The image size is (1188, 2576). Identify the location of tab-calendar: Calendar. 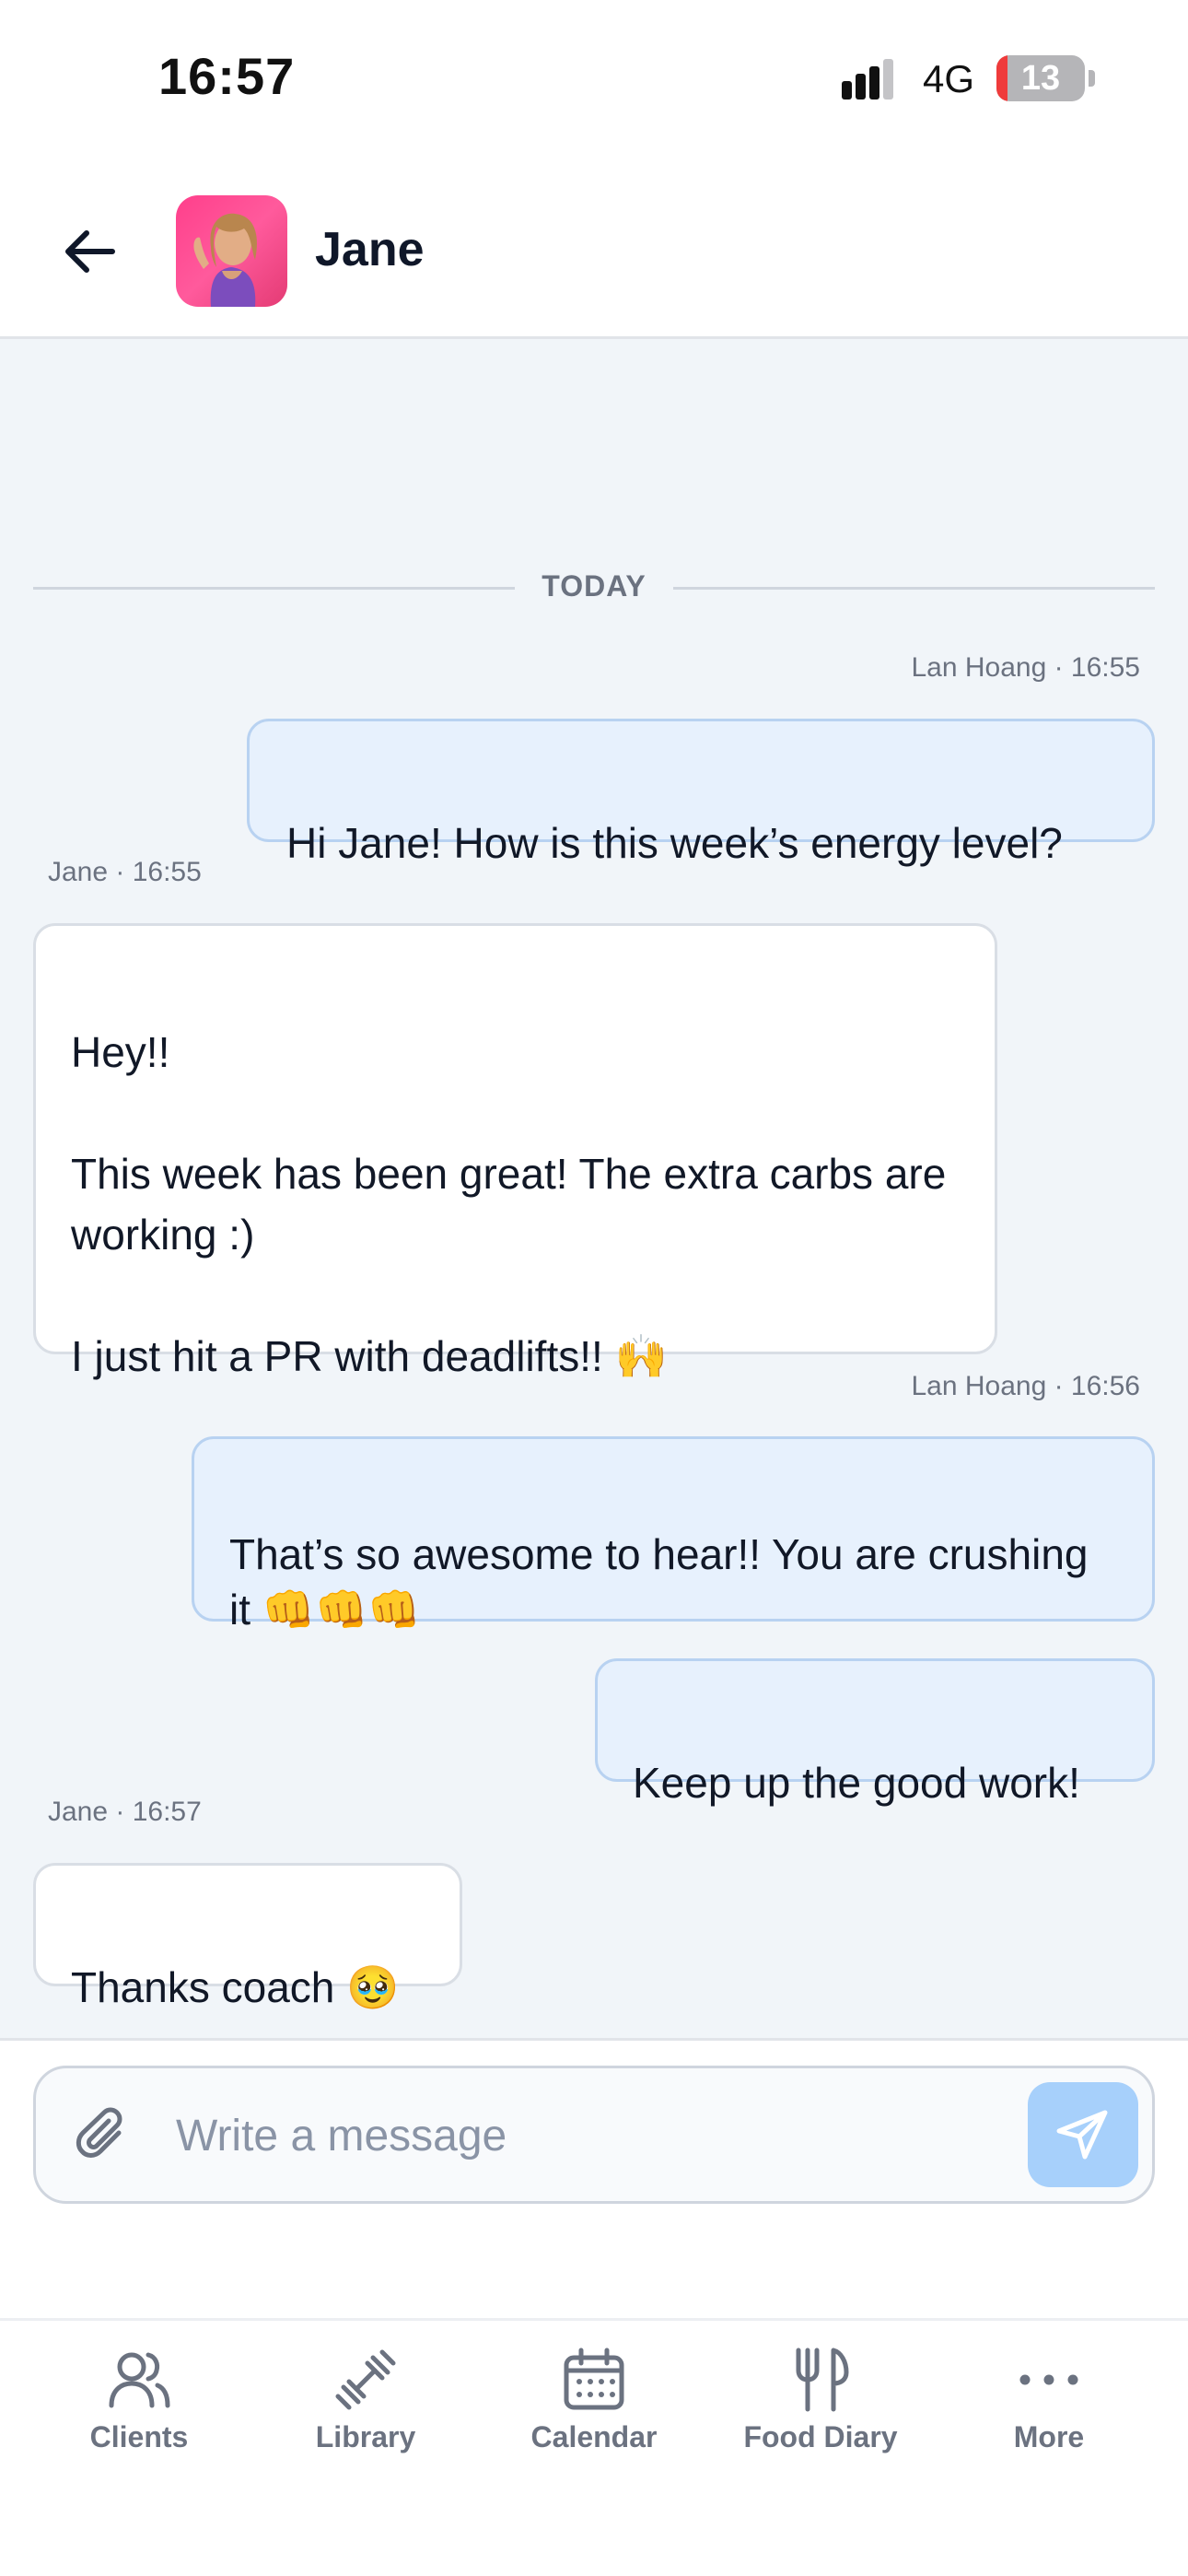
(594, 2413).